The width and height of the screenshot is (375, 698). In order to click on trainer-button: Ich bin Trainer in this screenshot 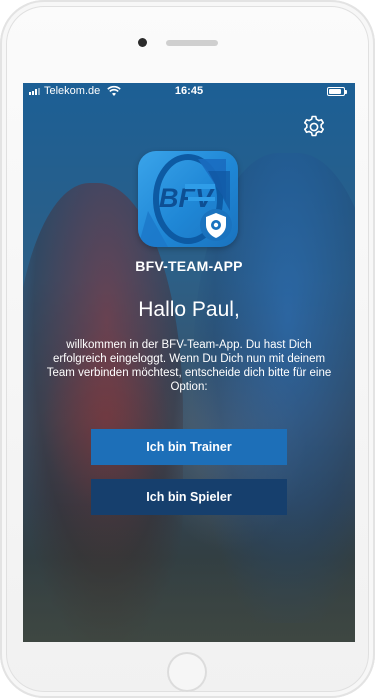, I will do `click(189, 447)`.